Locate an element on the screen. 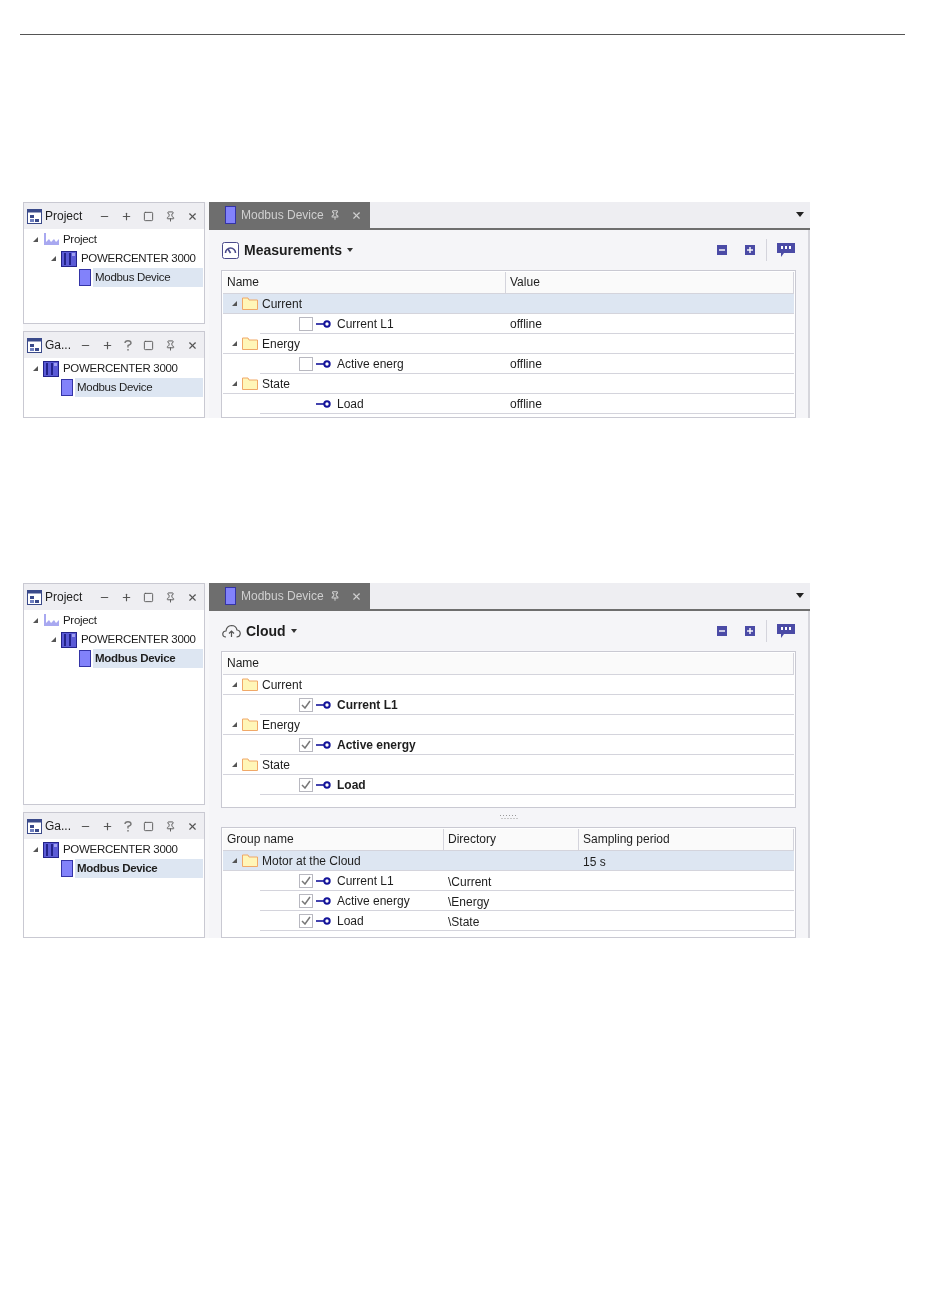  folder-icon is located at coordinates (250, 860).